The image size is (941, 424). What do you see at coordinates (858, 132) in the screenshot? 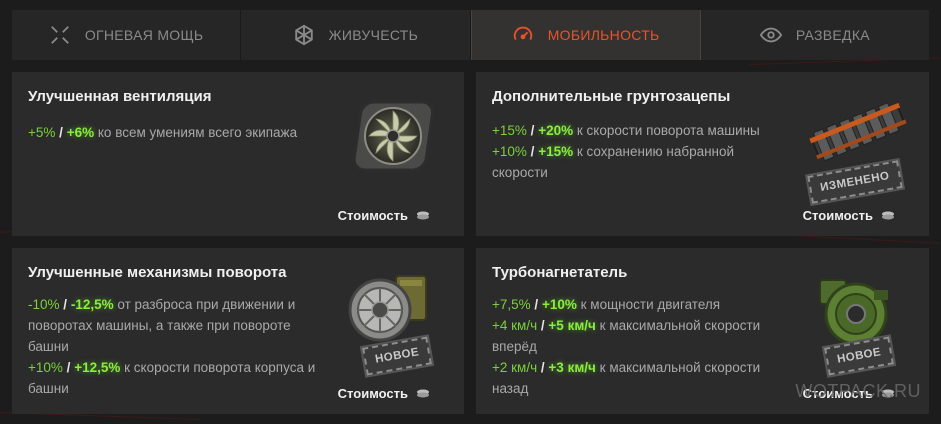
I see `track-grousers-icon` at bounding box center [858, 132].